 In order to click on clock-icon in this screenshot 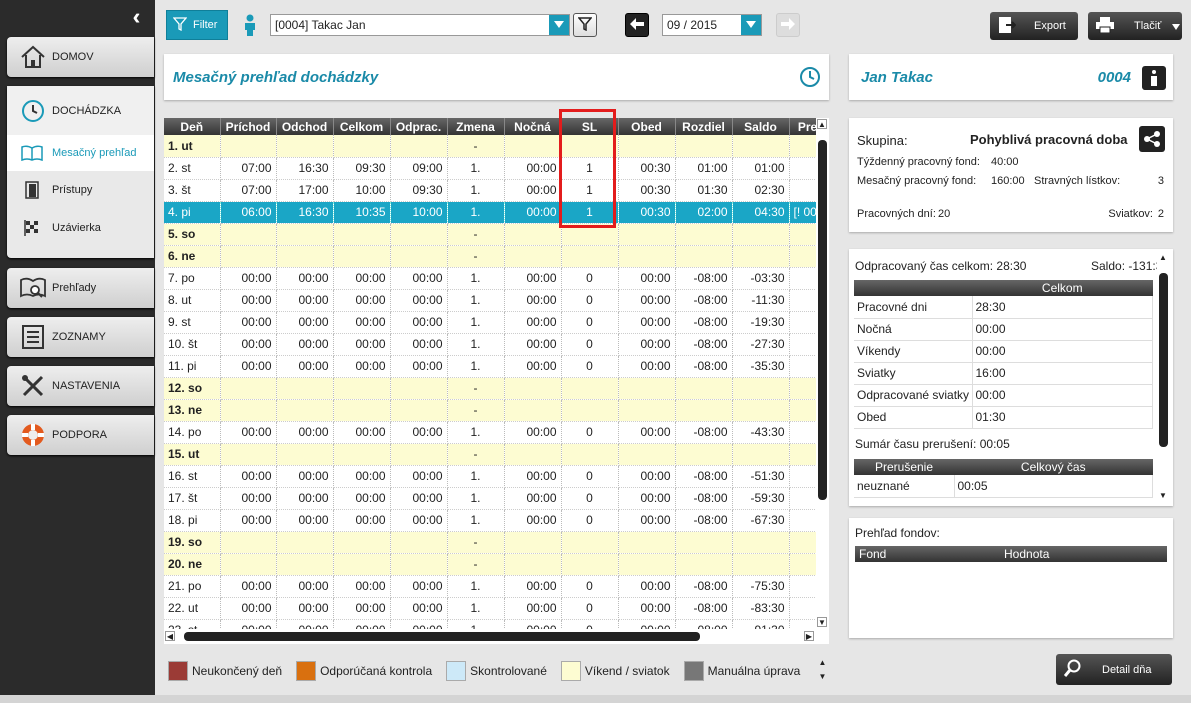, I will do `click(810, 78)`.